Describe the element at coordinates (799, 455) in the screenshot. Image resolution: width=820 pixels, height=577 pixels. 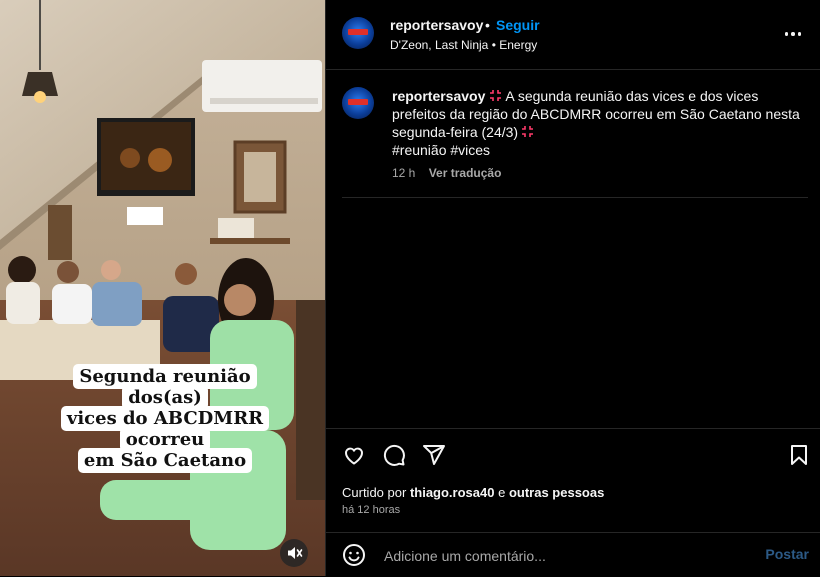
I see `bookmark-icon` at that location.